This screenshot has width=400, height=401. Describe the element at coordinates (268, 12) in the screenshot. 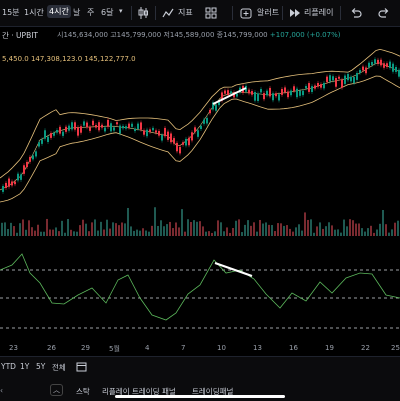

I see `alert-button: 알러트` at that location.